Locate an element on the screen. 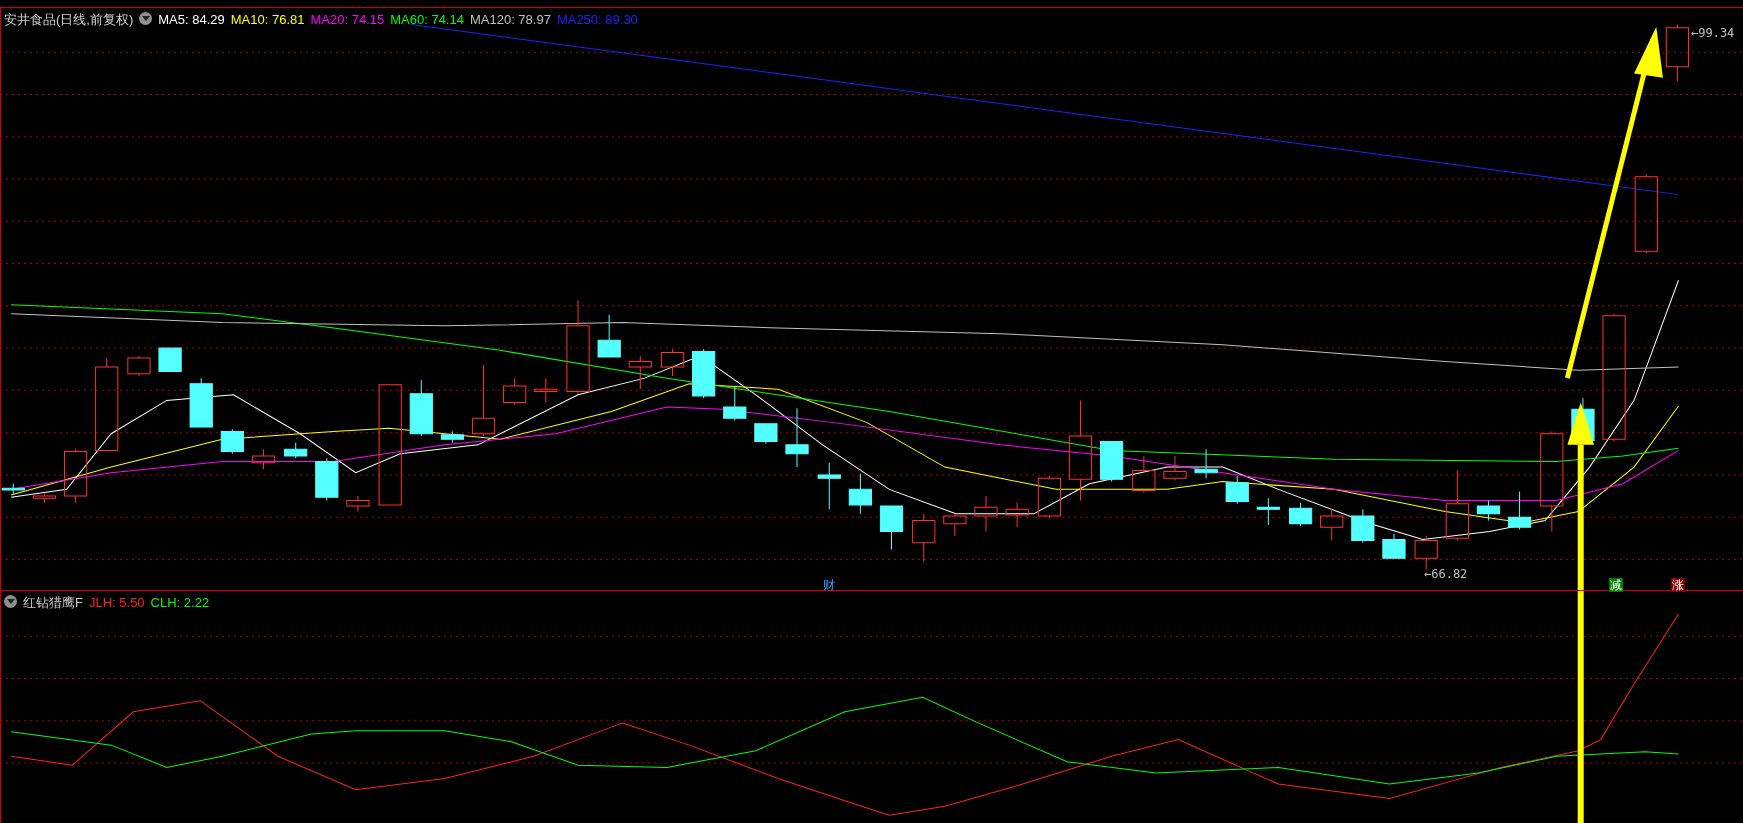  event-marker: 财 is located at coordinates (829, 585).